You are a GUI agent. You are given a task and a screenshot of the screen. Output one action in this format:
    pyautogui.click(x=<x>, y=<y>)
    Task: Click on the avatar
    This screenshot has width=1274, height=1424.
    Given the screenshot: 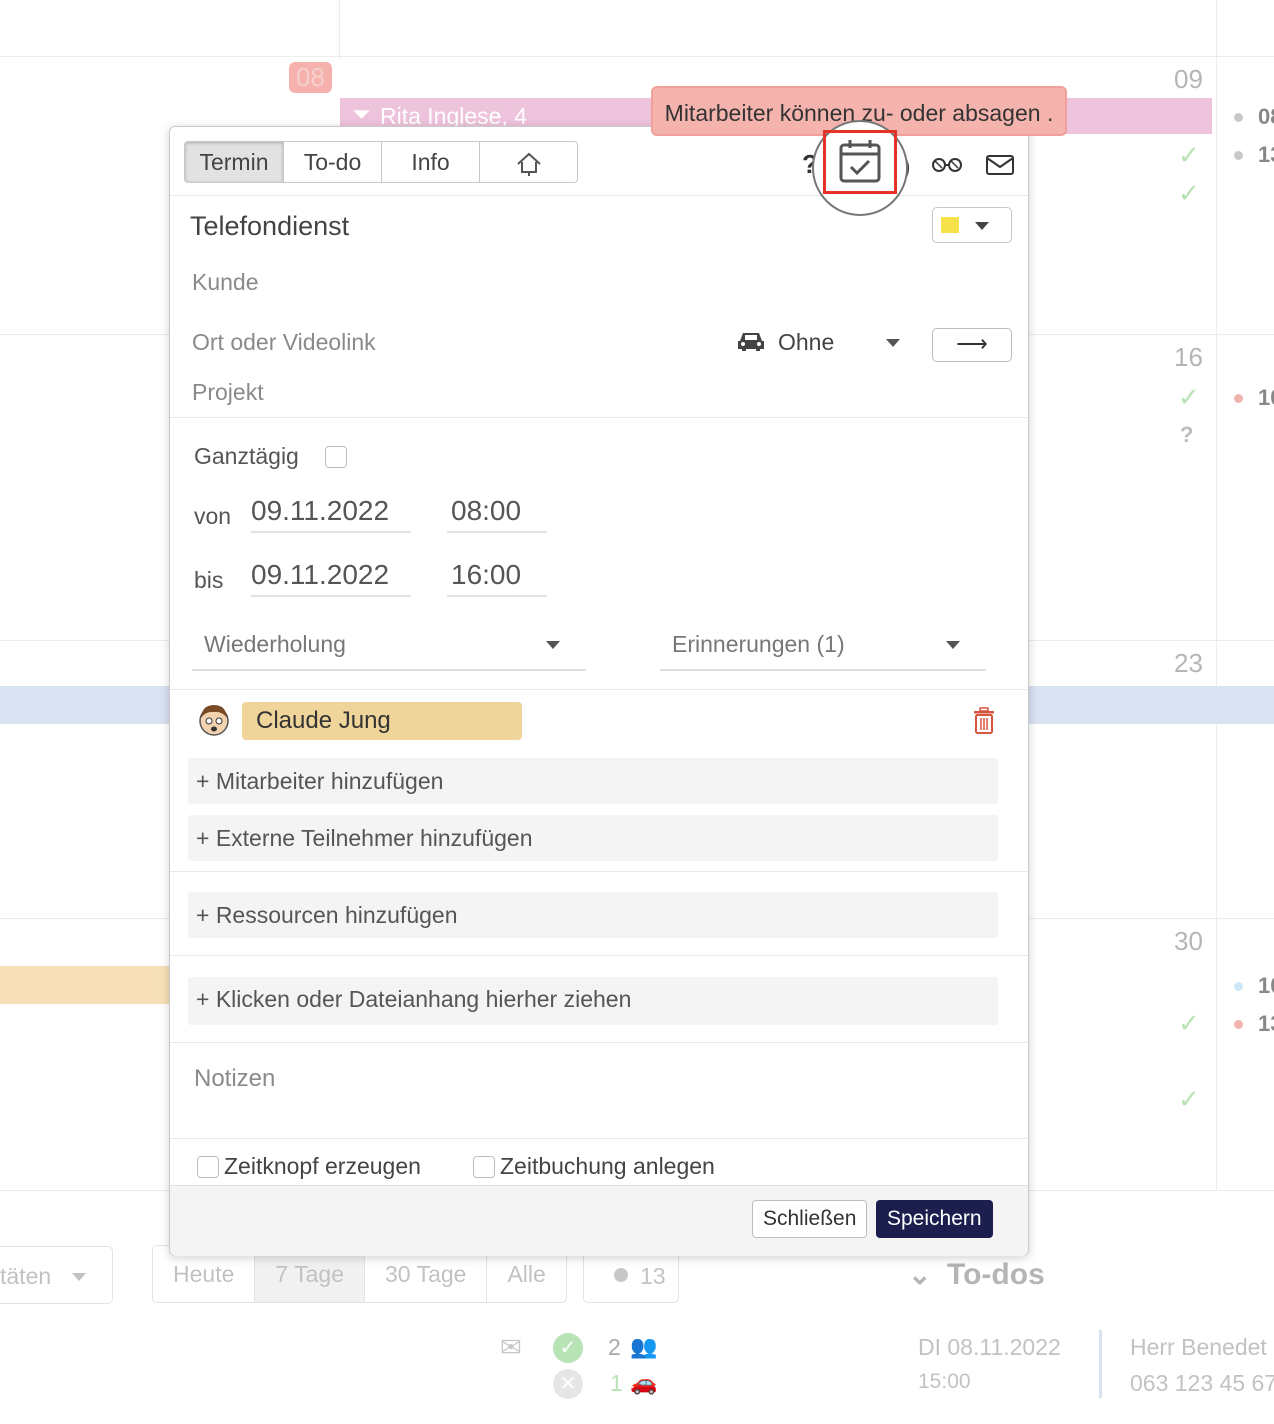 What is the action you would take?
    pyautogui.click(x=214, y=722)
    